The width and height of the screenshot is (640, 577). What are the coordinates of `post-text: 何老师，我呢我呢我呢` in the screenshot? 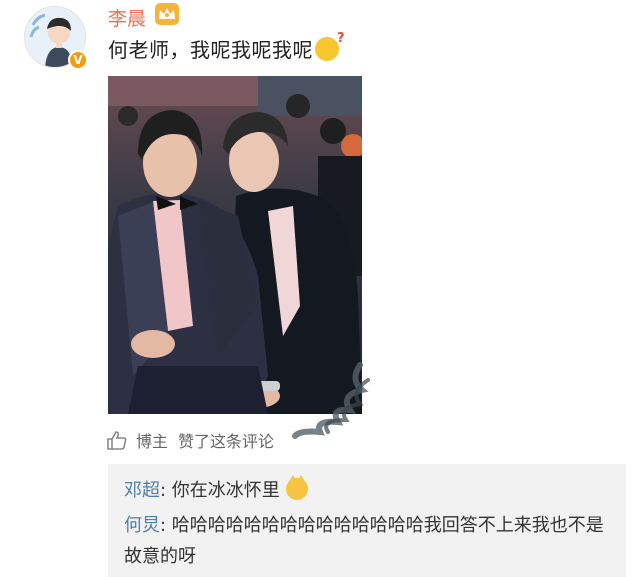 It's located at (226, 47).